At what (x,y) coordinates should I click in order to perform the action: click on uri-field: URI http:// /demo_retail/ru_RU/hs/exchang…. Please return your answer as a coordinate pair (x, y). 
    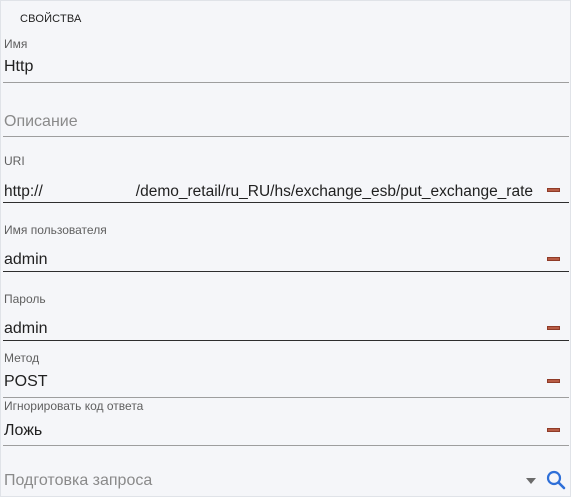
    Looking at the image, I should click on (285, 178).